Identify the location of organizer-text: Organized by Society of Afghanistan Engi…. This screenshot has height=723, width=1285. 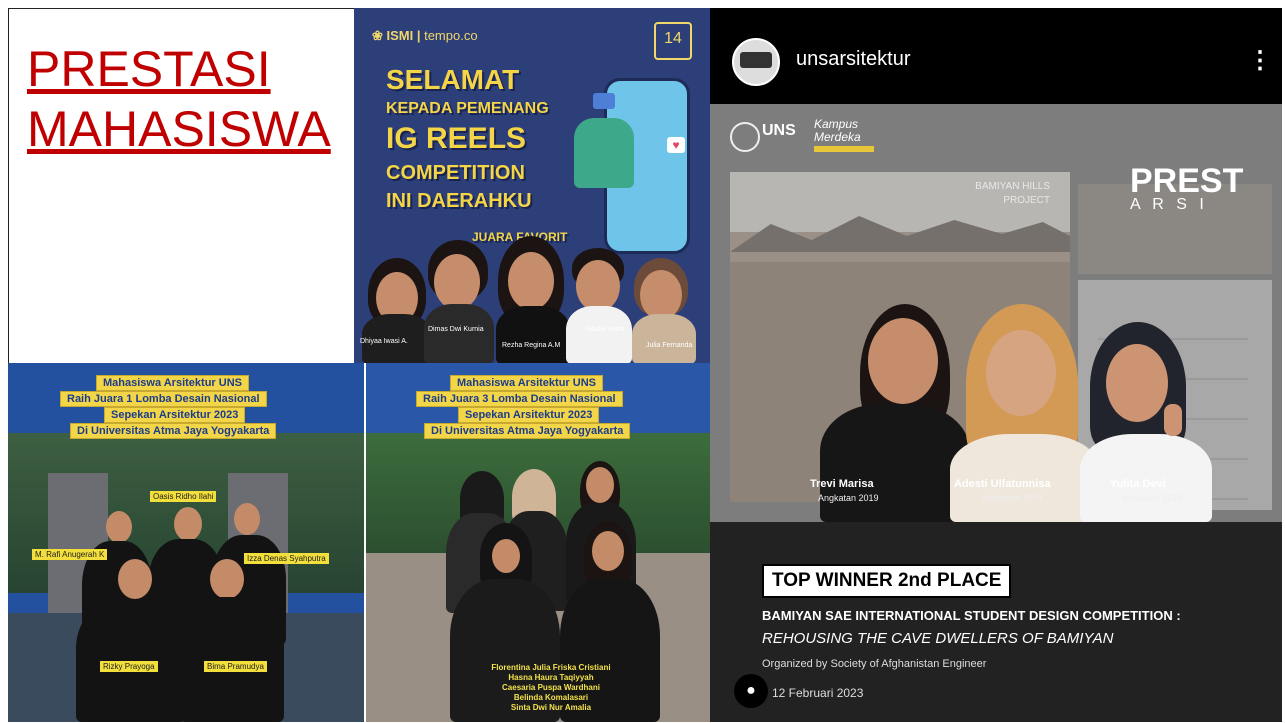
(874, 664).